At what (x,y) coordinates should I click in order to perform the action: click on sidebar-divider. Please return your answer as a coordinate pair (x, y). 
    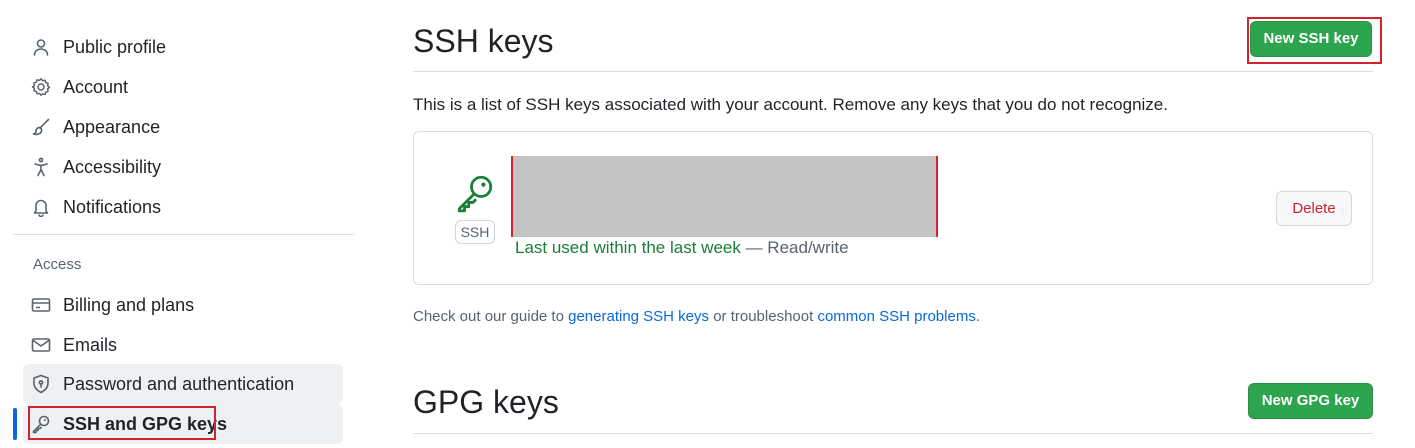
    Looking at the image, I should click on (183, 234).